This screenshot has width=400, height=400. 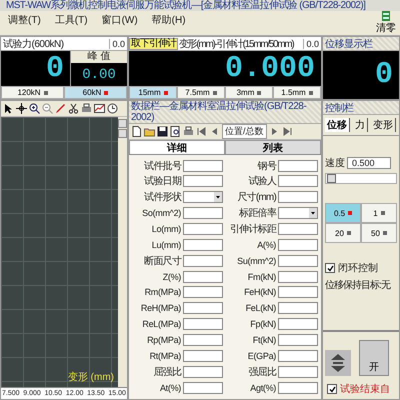 I want to click on field-label: 尺寸(mm), so click(x=256, y=197).